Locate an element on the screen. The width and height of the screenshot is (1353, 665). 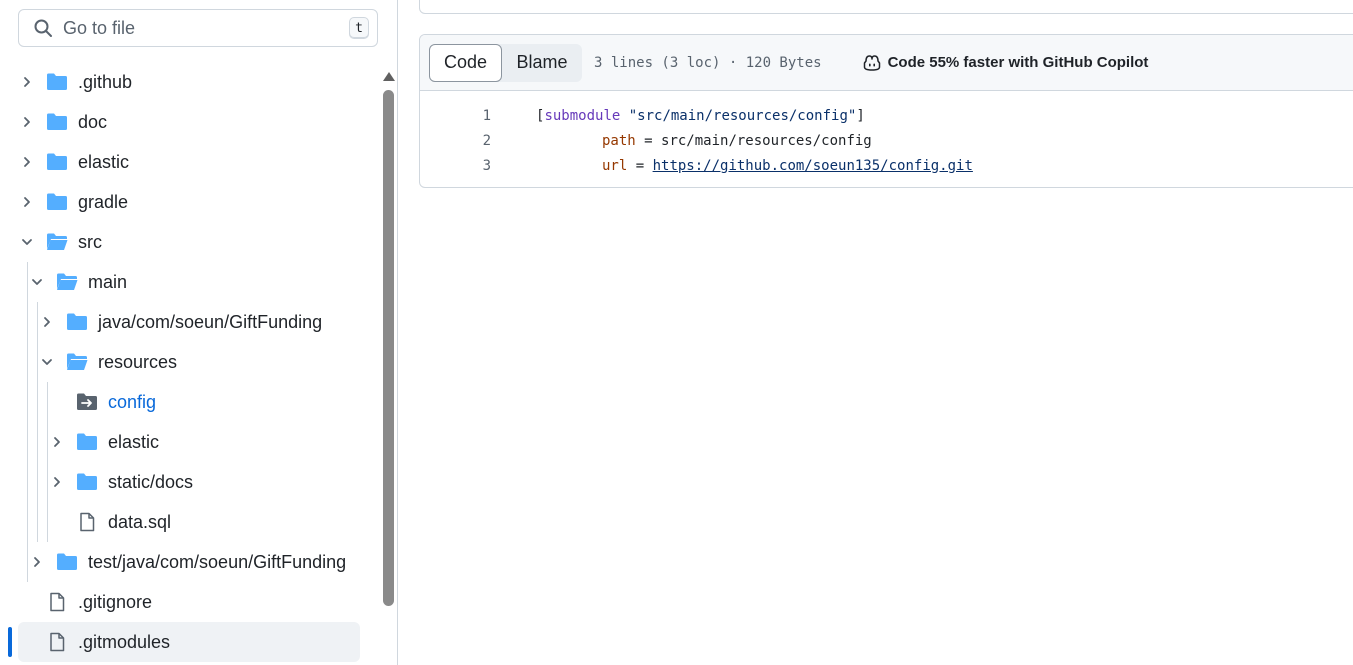
tree-item-main-folder: main is located at coordinates (189, 282).